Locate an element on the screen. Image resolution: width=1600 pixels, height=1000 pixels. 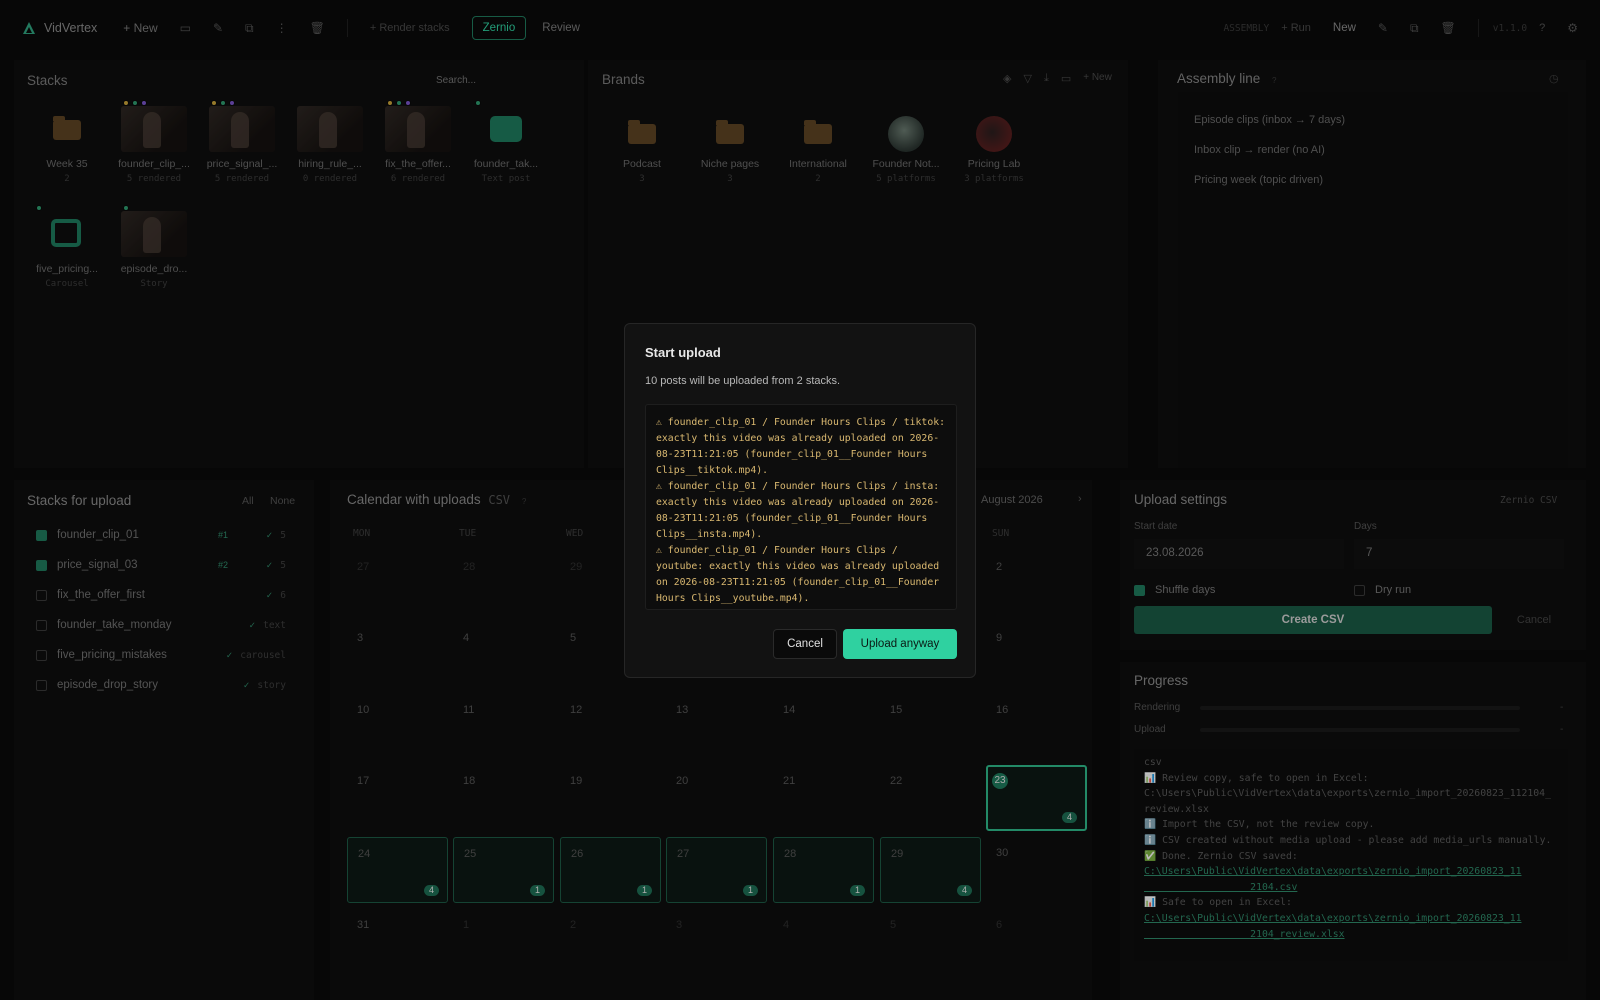
dialog-summary: 10 posts will be uploaded from 2 stacks. is located at coordinates (743, 381).